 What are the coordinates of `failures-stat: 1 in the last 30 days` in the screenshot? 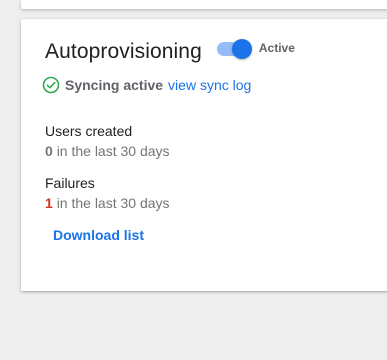 It's located at (107, 203).